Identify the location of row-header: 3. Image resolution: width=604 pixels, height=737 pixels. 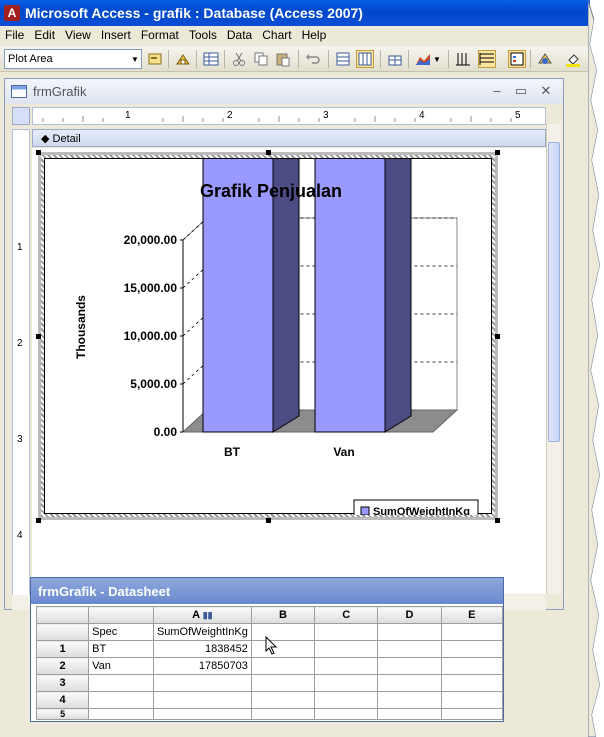
(62, 683).